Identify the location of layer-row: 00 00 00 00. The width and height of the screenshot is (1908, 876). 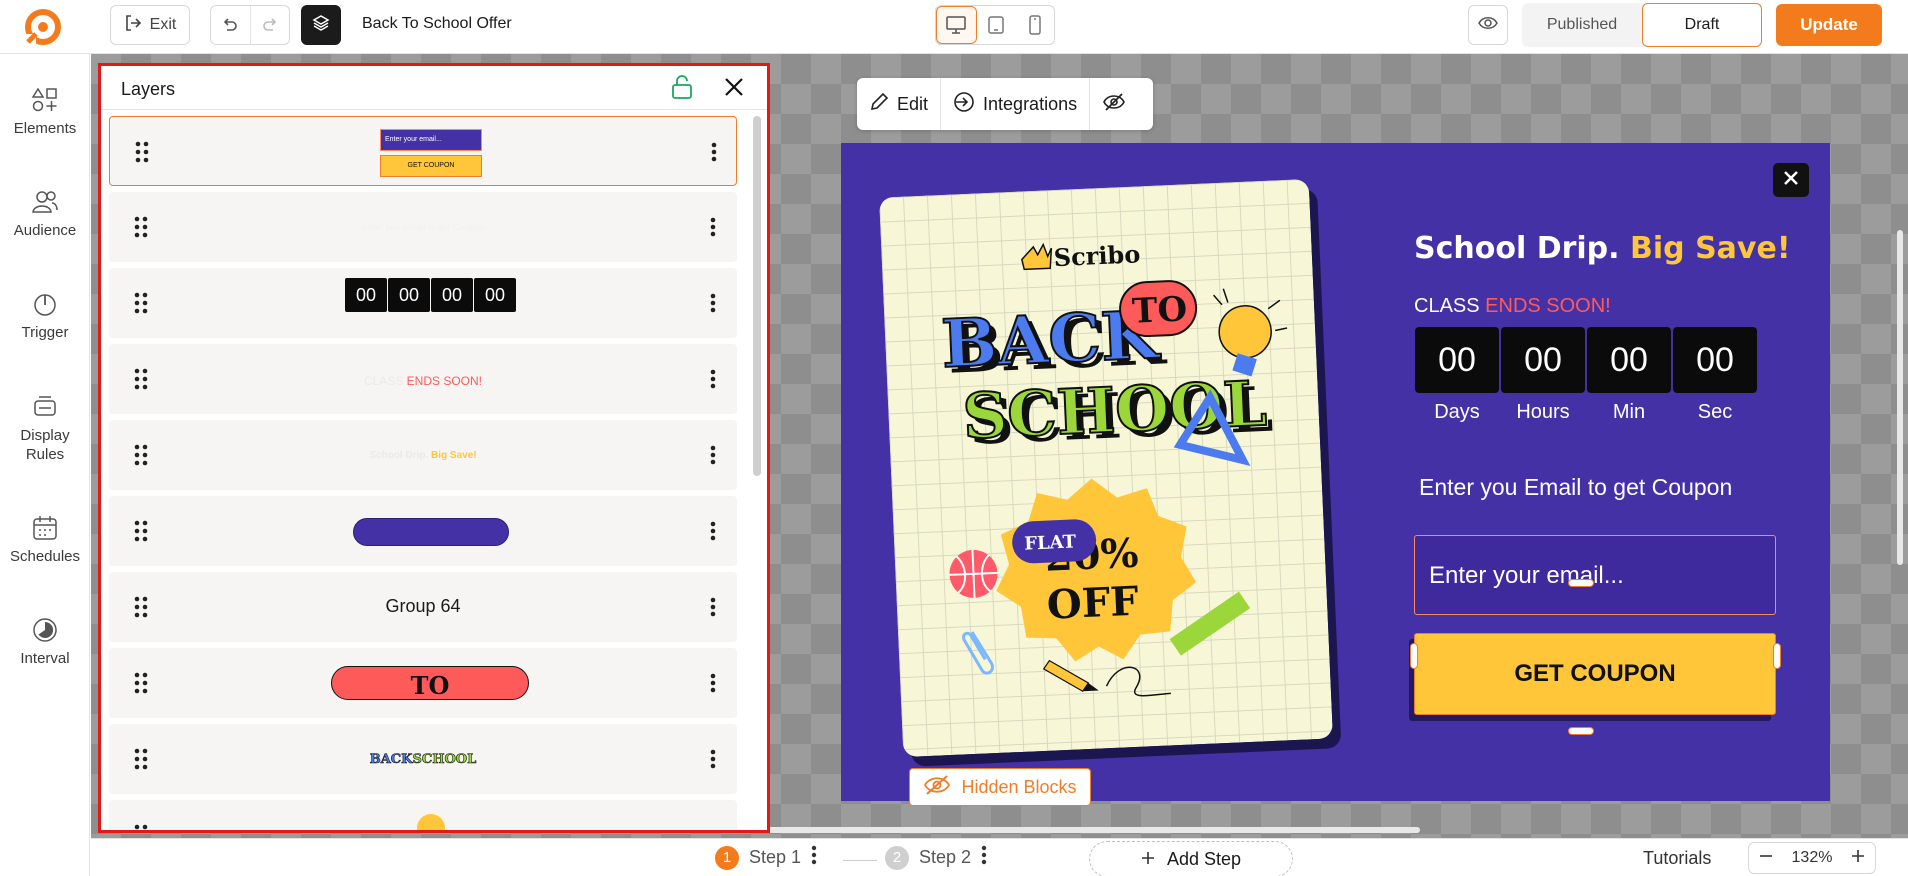
(423, 303).